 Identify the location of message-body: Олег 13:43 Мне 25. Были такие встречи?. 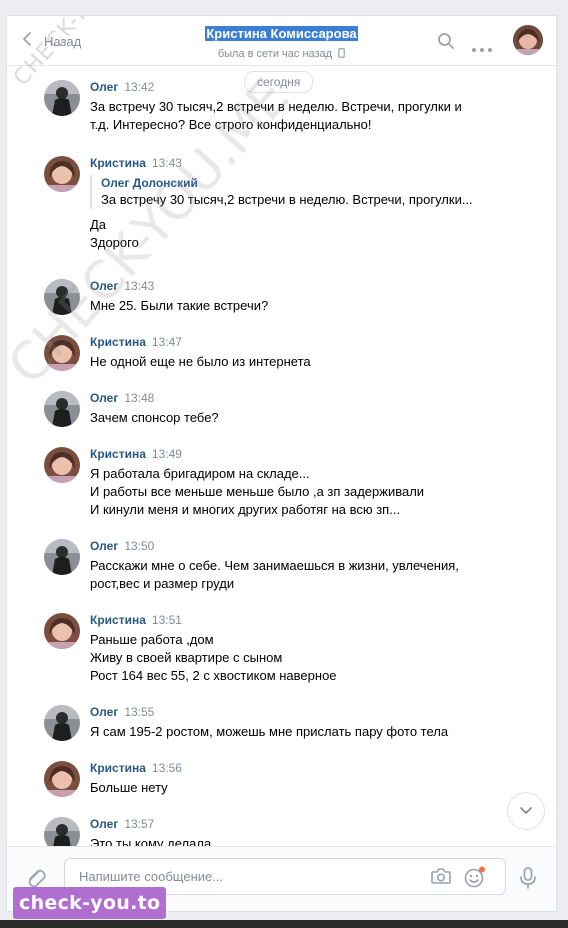
(313, 297).